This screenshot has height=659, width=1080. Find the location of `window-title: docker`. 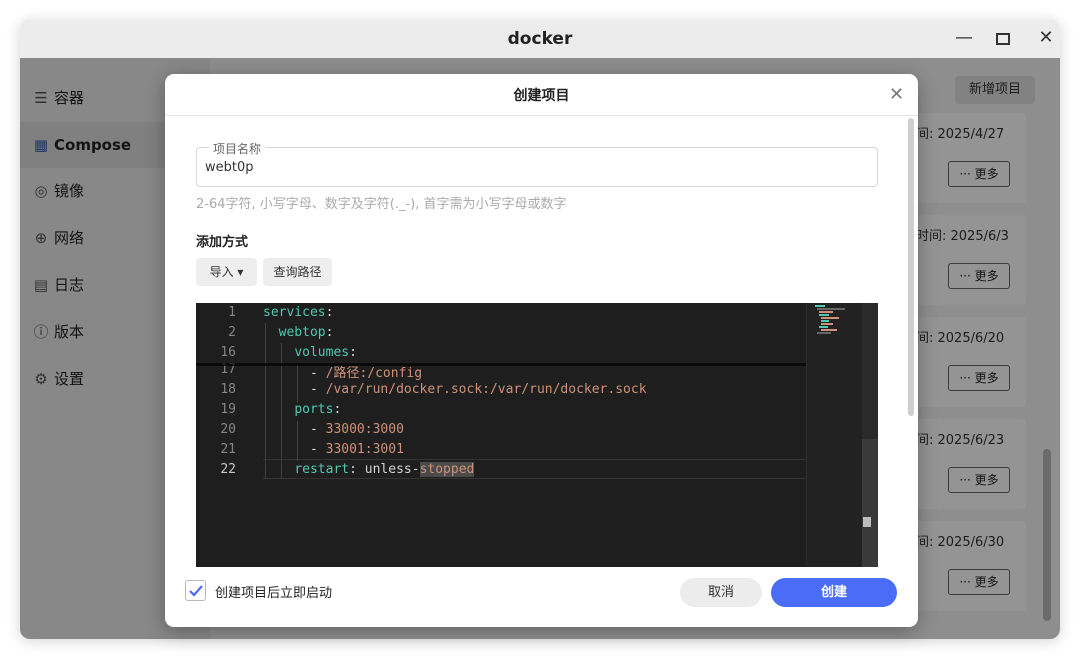

window-title: docker is located at coordinates (540, 39).